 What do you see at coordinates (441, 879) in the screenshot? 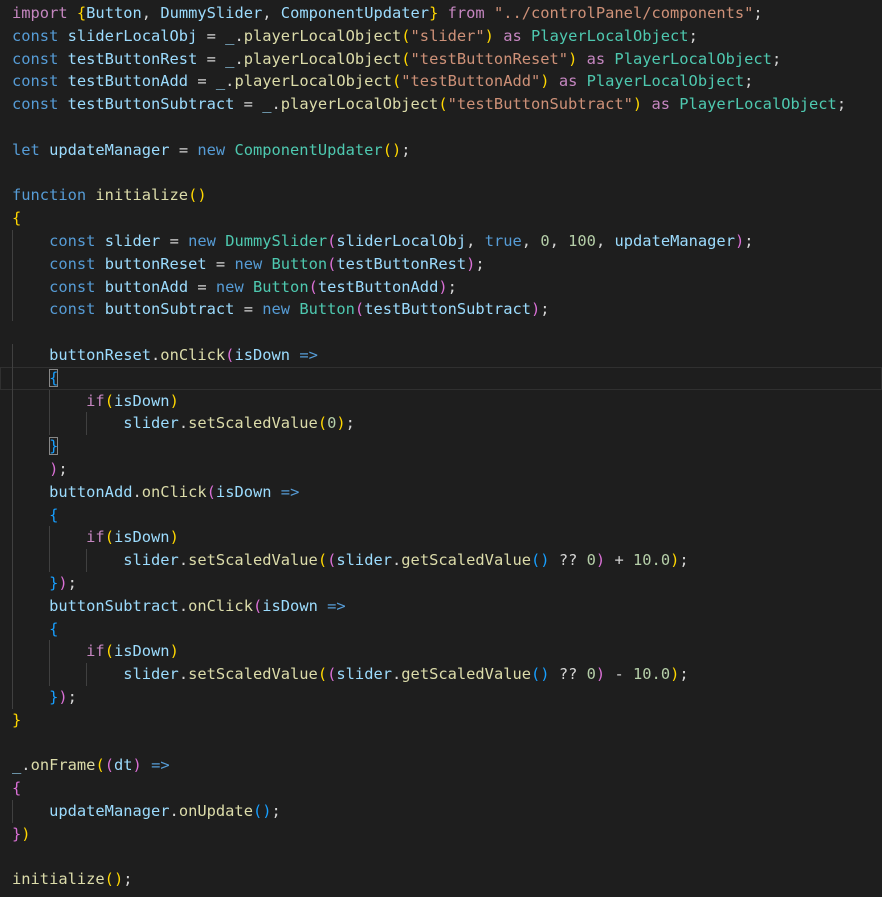
I see `code-line: initialize();` at bounding box center [441, 879].